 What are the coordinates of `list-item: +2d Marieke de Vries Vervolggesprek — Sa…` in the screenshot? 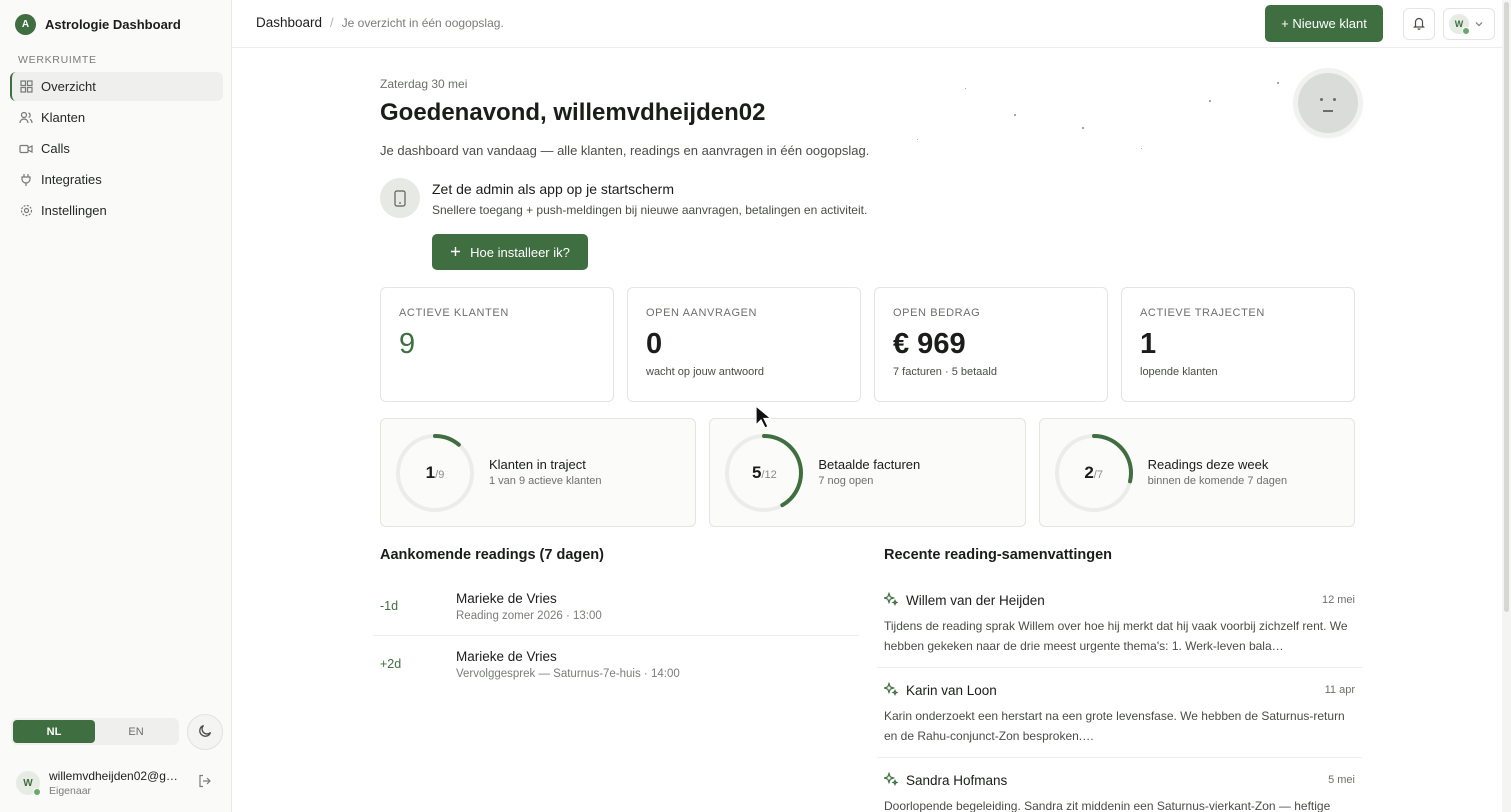 It's located at (616, 665).